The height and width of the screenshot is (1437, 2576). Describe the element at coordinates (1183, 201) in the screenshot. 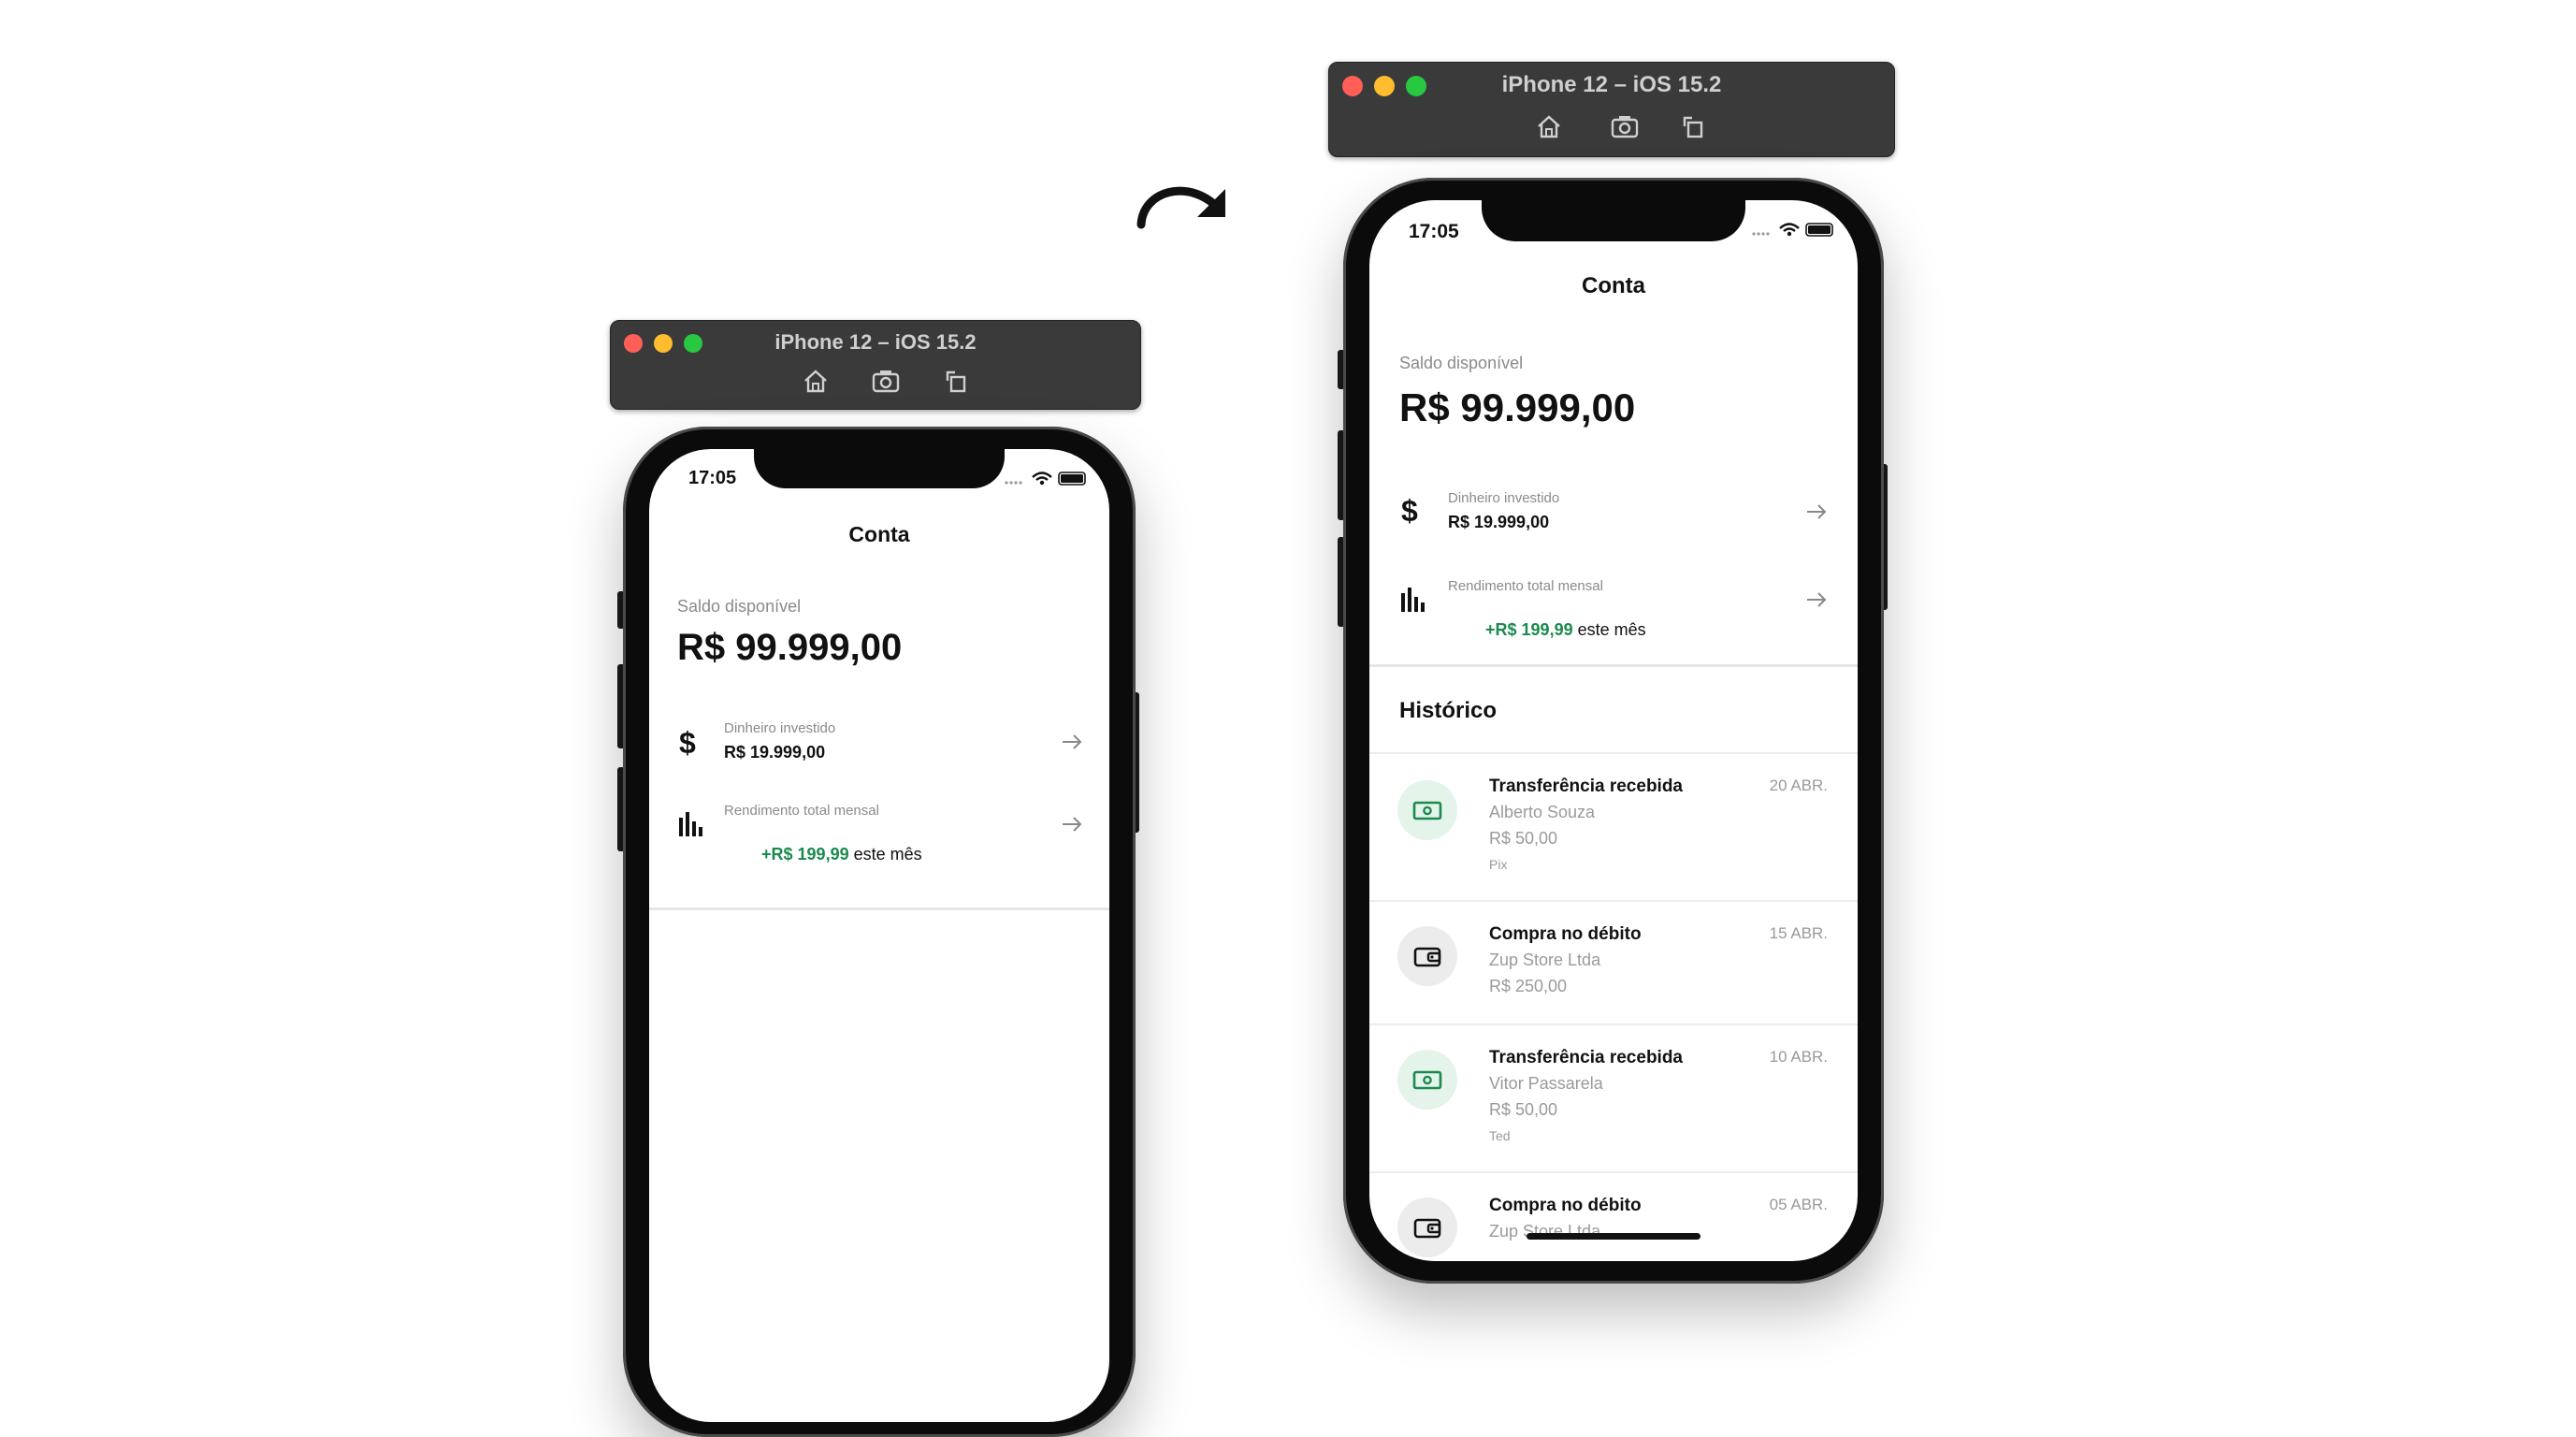

I see `rotate-arrow-icon` at that location.